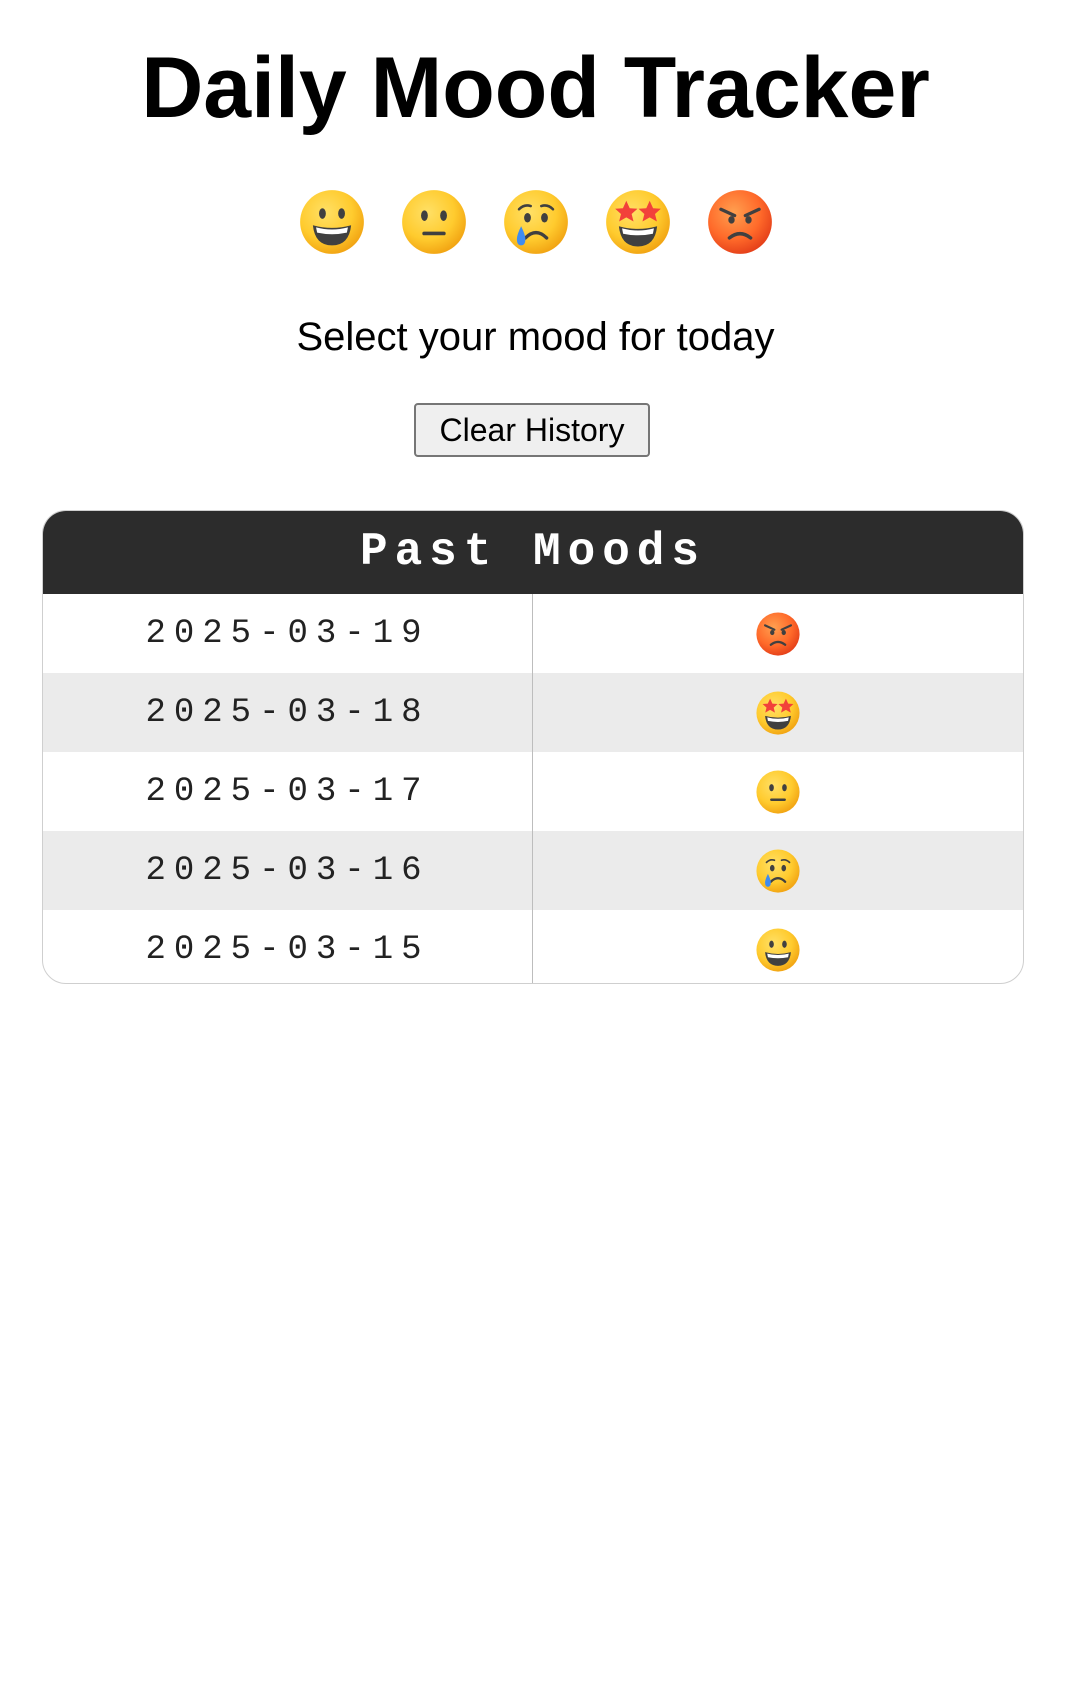 The height and width of the screenshot is (1702, 1071). I want to click on table-row: 2025-03-19, so click(533, 633).